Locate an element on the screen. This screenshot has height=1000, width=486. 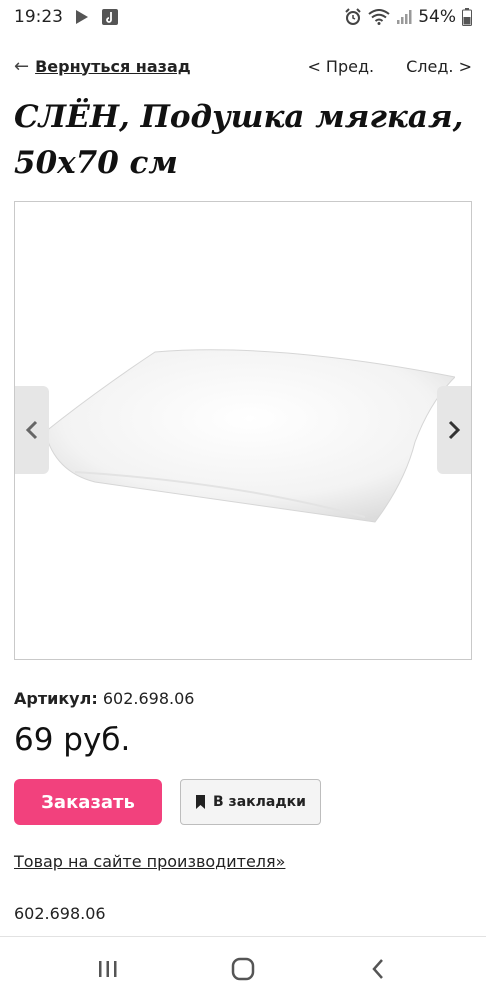
order-button-label: Заказать is located at coordinates (88, 802).